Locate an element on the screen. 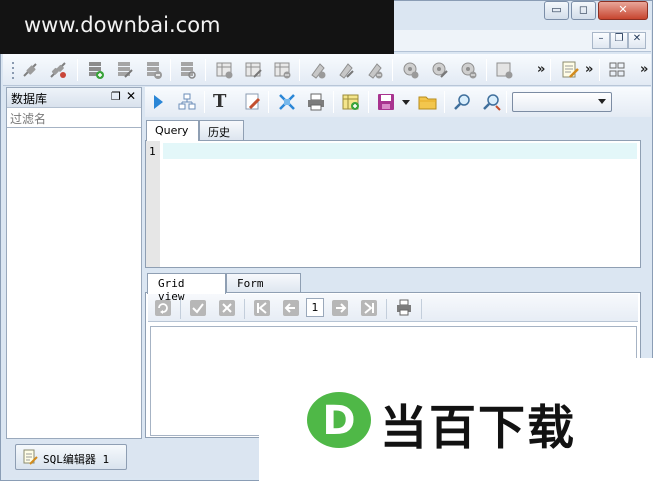 Image resolution: width=653 pixels, height=481 pixels. logo-d-icon: D is located at coordinates (339, 420).